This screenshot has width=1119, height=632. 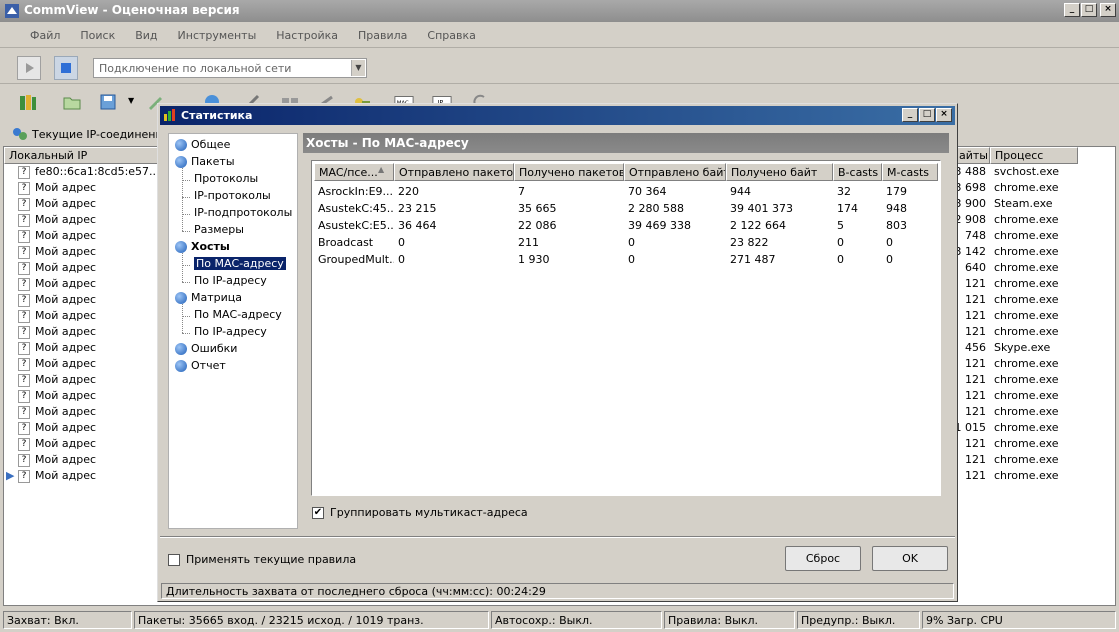 I want to click on tree-node: Матрица, so click(x=208, y=297).